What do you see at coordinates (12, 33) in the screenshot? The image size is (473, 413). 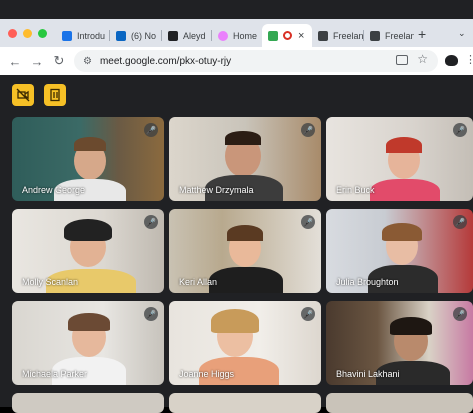 I see `close-window-button` at bounding box center [12, 33].